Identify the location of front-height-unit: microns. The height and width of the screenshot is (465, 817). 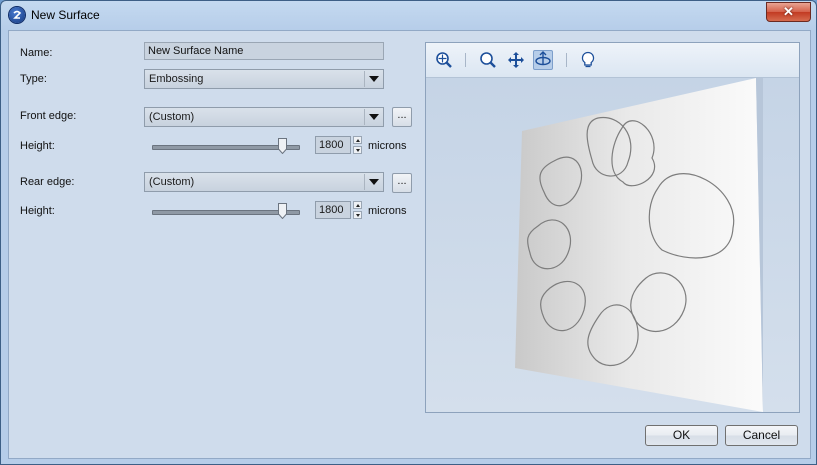
(387, 146).